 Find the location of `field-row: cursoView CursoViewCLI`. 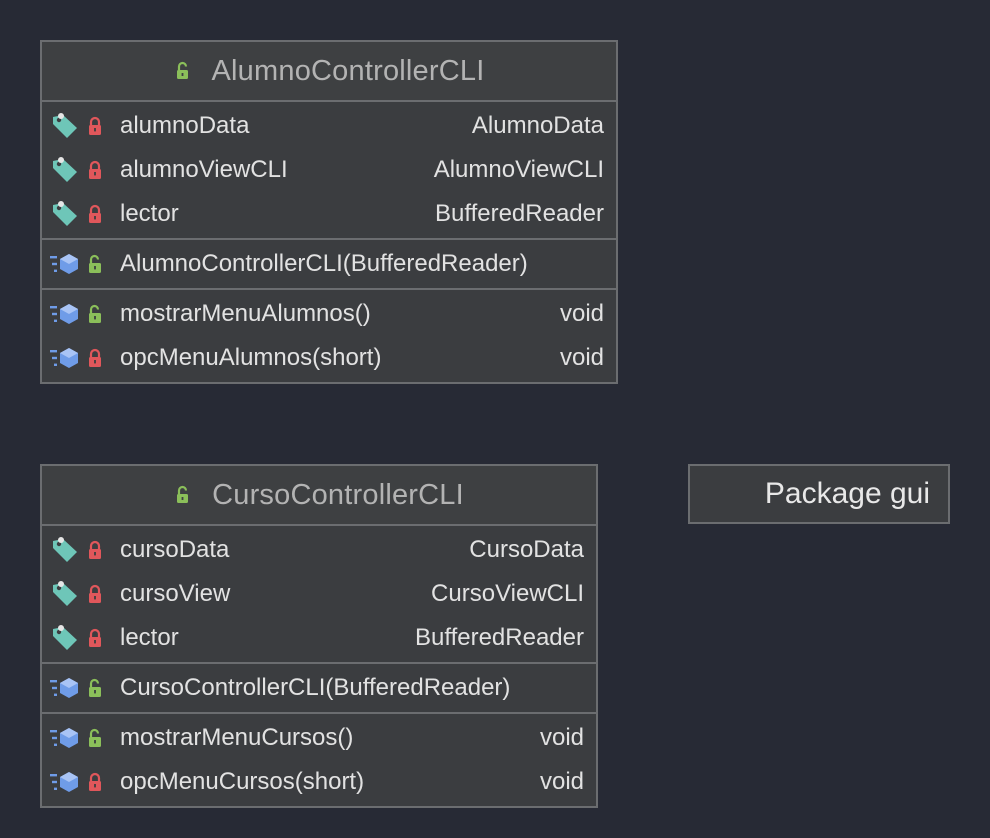

field-row: cursoView CursoViewCLI is located at coordinates (319, 594).